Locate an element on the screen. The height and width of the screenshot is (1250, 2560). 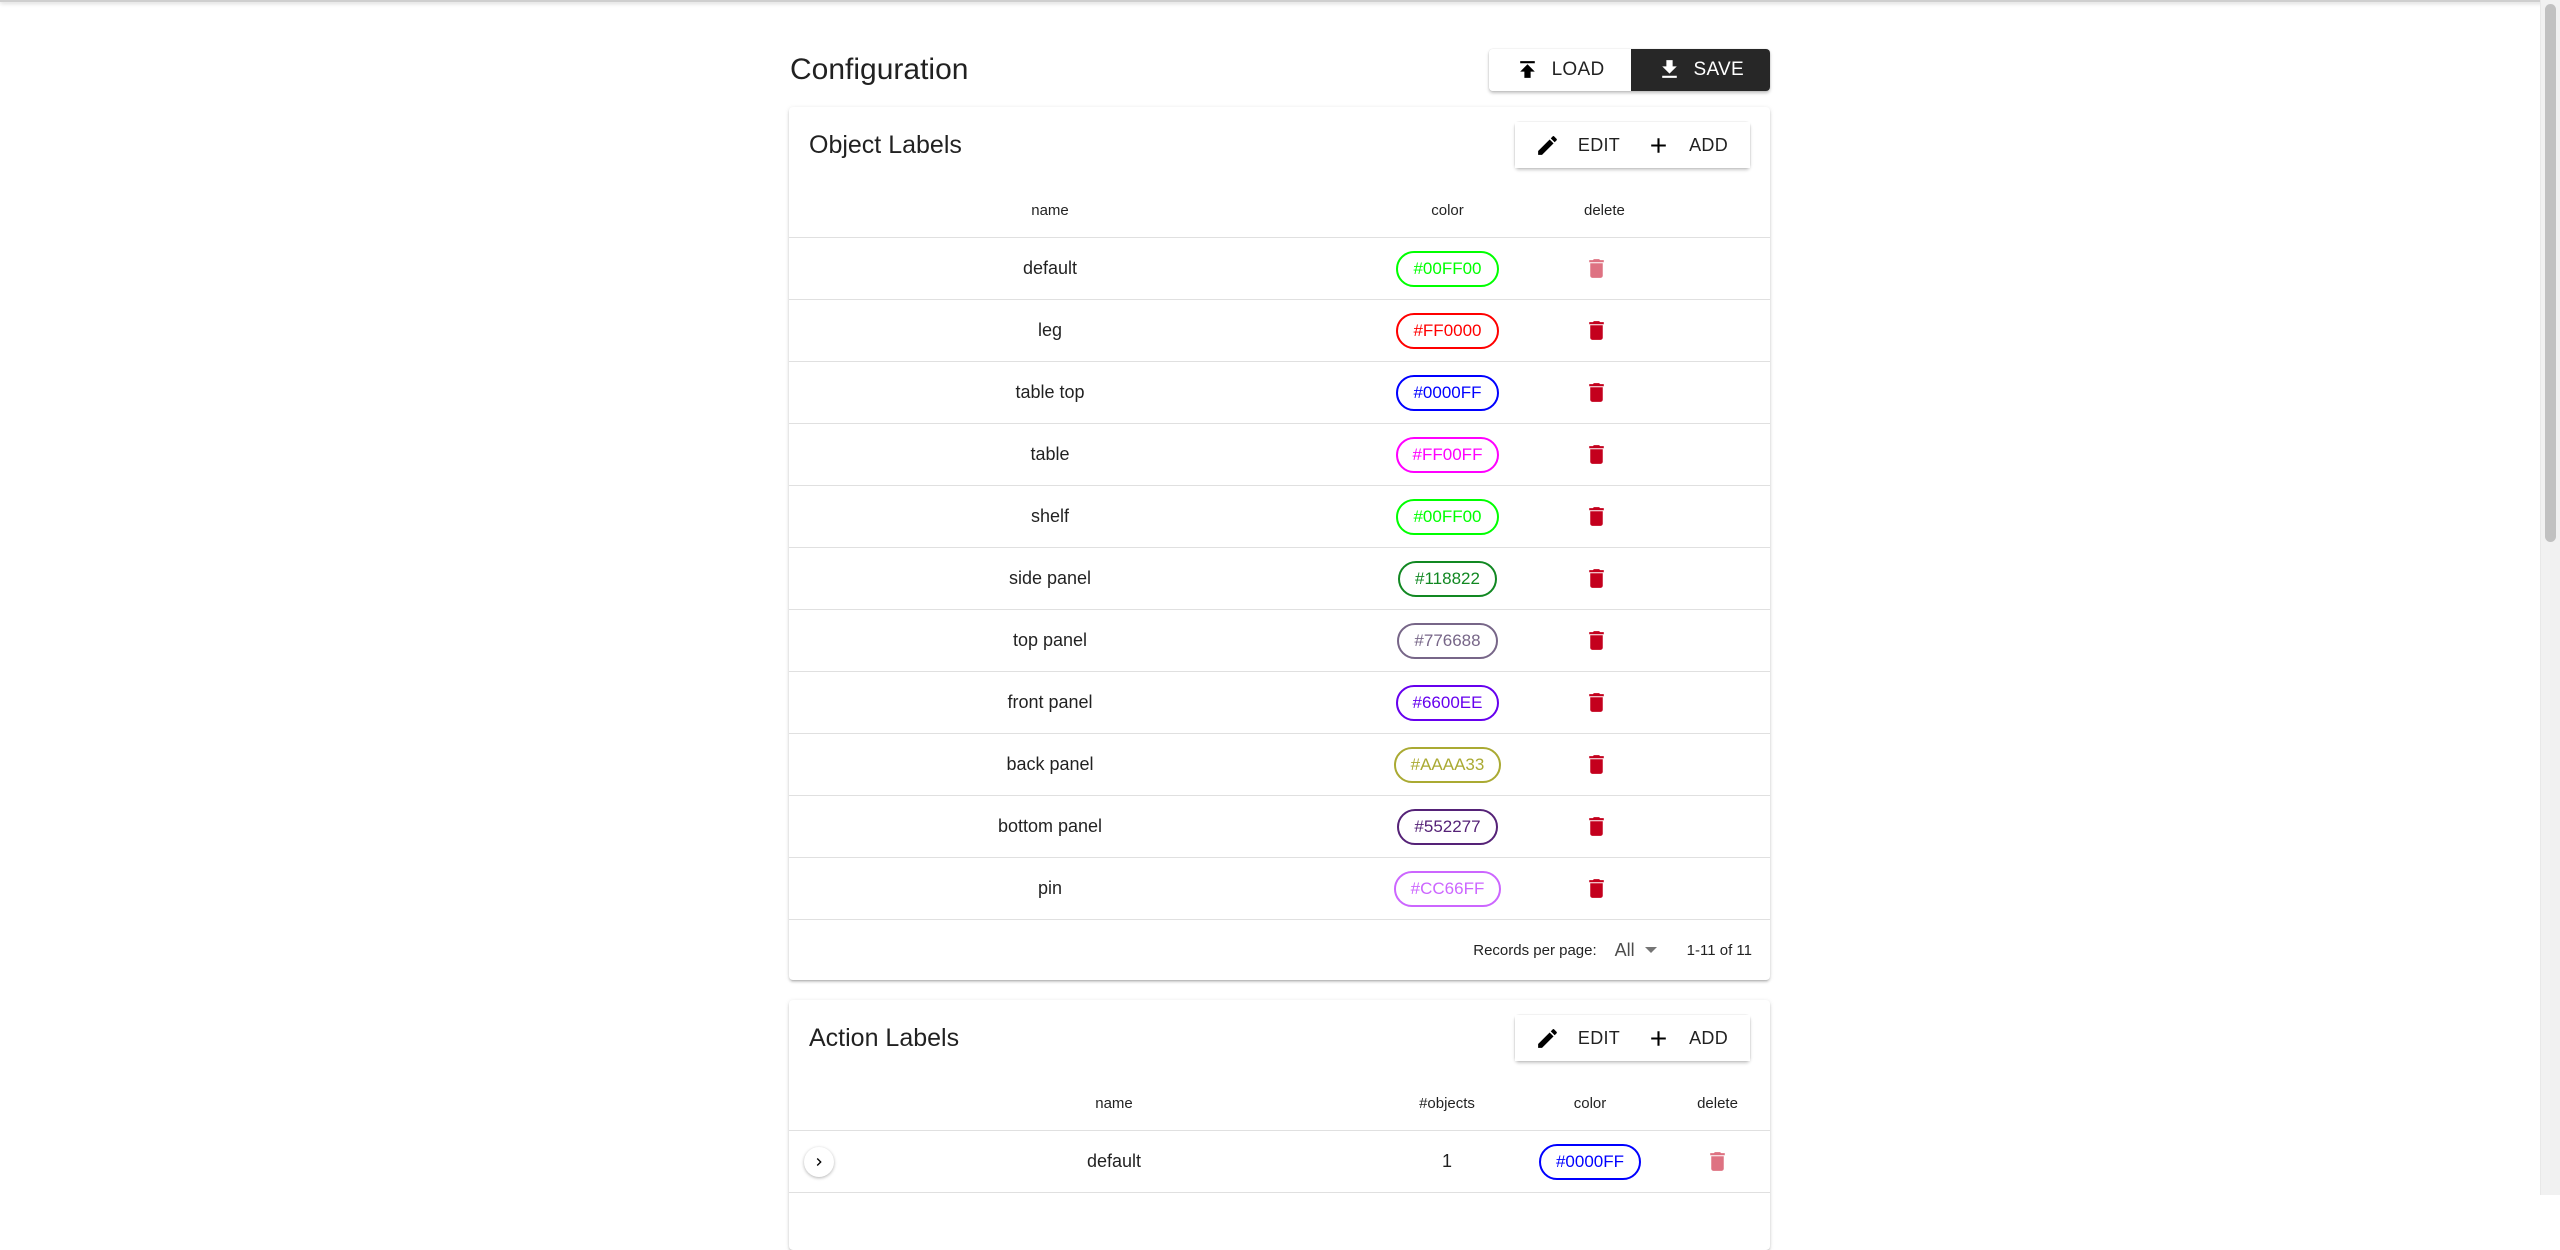
column-header-expand is located at coordinates (819, 1103).